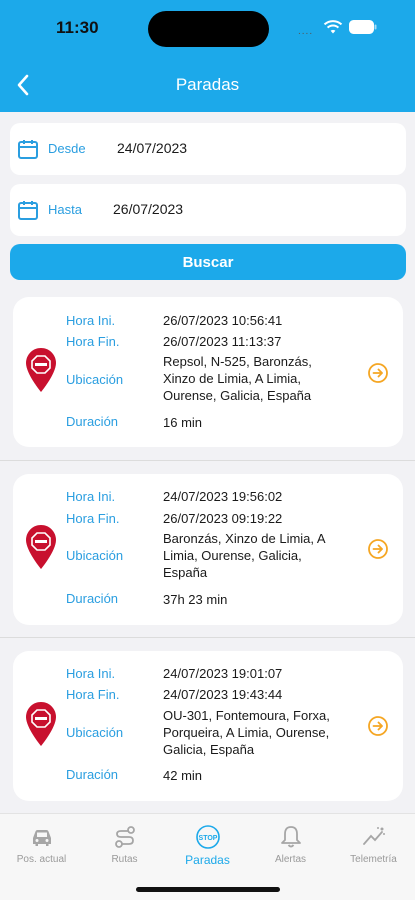 This screenshot has width=415, height=900. I want to click on desde-date-field: Desde 24/07/2023, so click(208, 149).